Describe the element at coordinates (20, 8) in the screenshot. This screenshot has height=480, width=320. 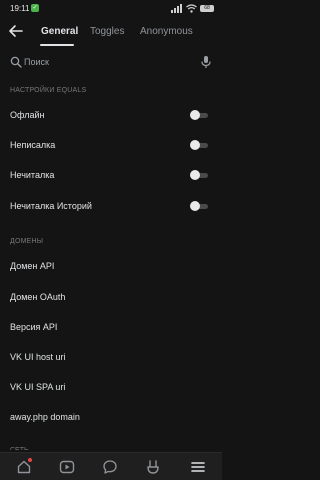
I see `status-time: 19:11` at that location.